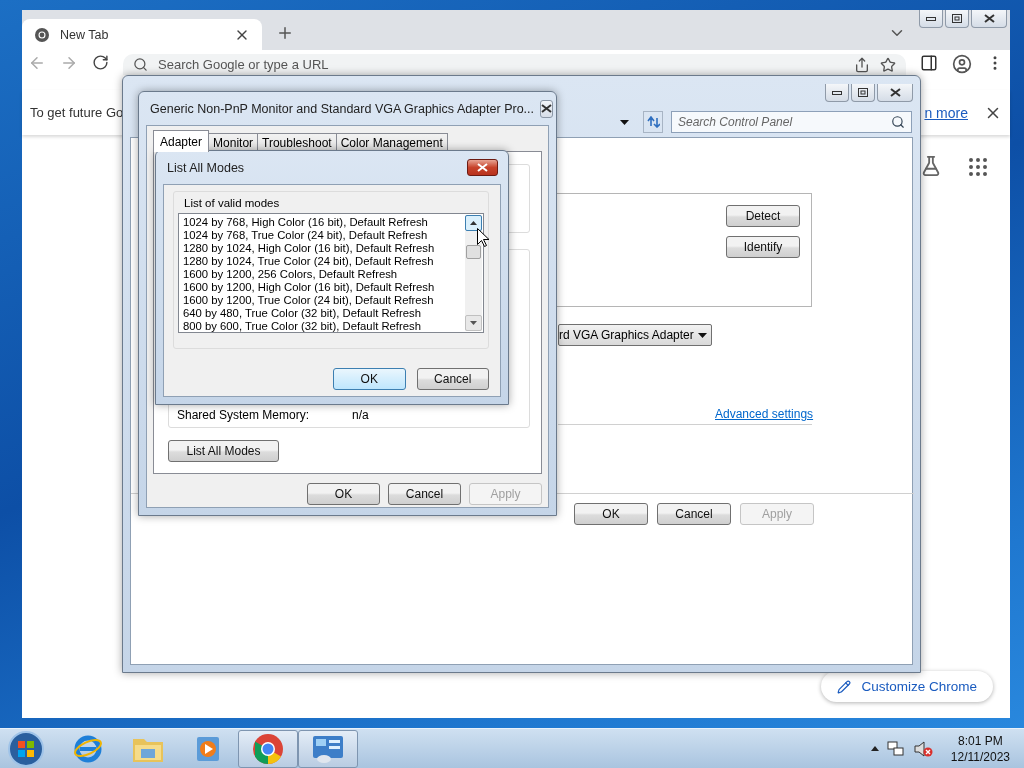  Describe the element at coordinates (929, 63) in the screenshot. I see `side-panel-icon` at that location.